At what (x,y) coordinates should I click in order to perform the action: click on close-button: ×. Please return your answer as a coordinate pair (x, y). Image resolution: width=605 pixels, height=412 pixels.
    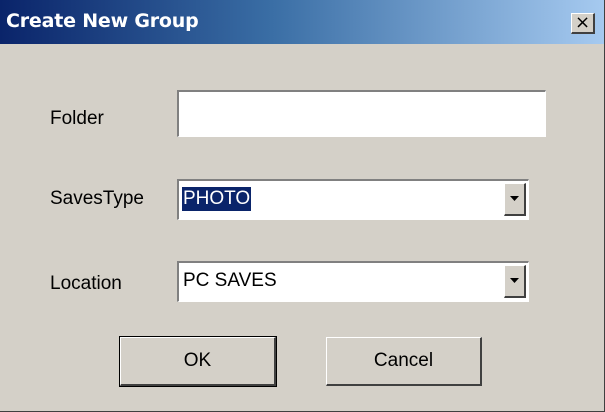
    Looking at the image, I should click on (583, 23).